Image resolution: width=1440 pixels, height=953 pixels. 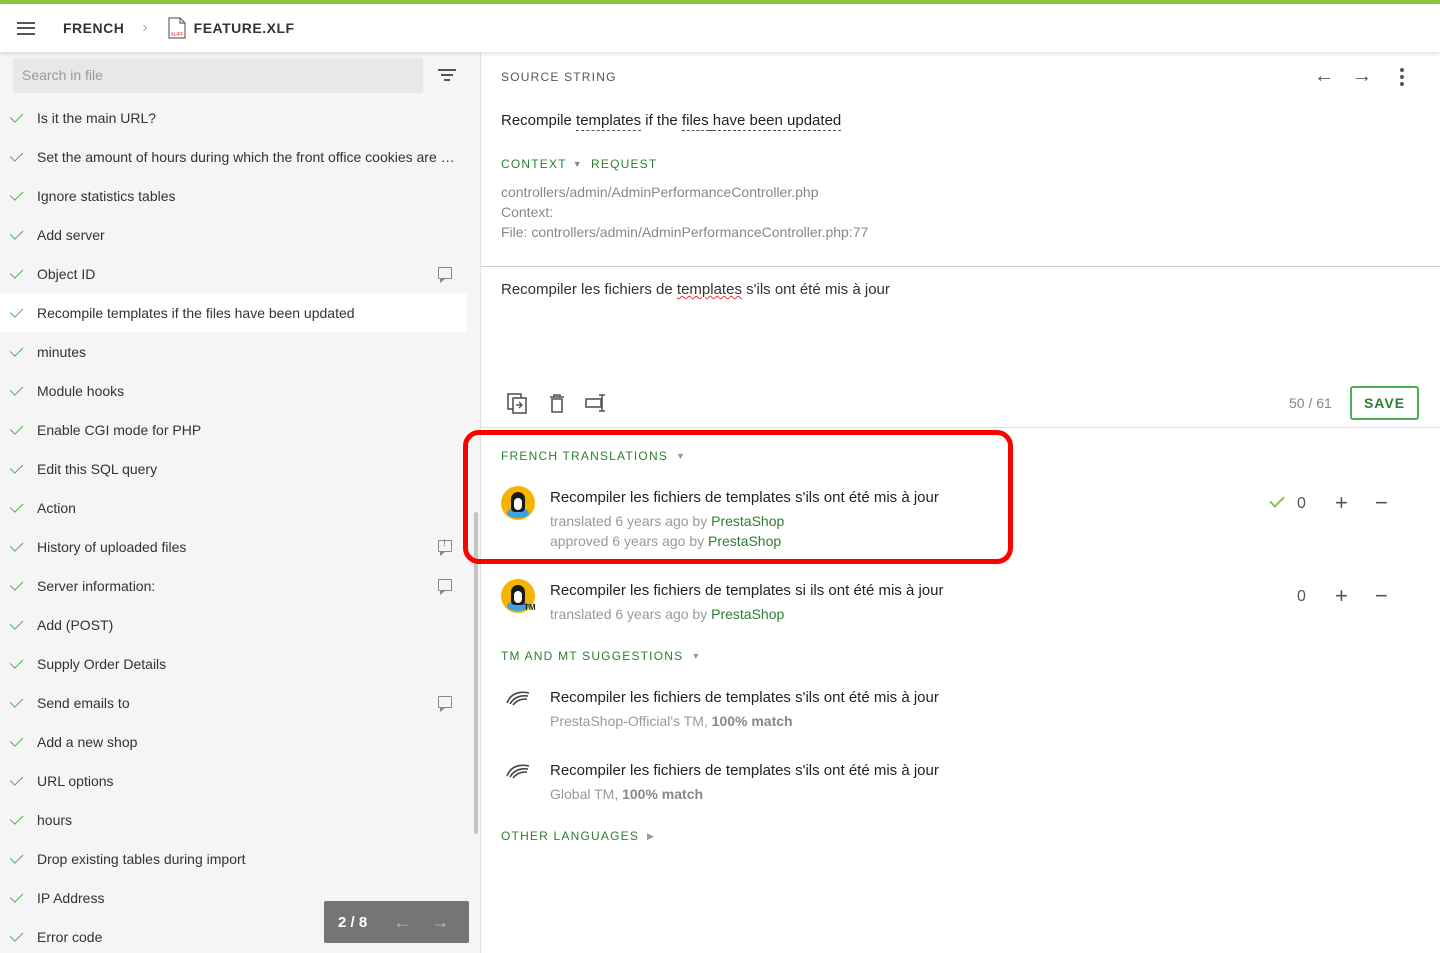 I want to click on previous-string-icon: ←, so click(x=1324, y=76).